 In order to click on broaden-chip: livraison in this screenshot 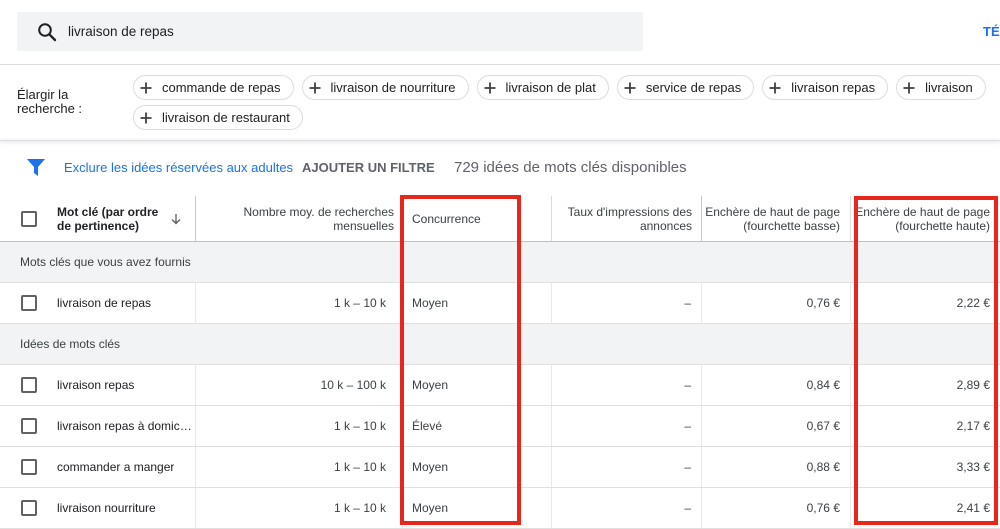, I will do `click(941, 87)`.